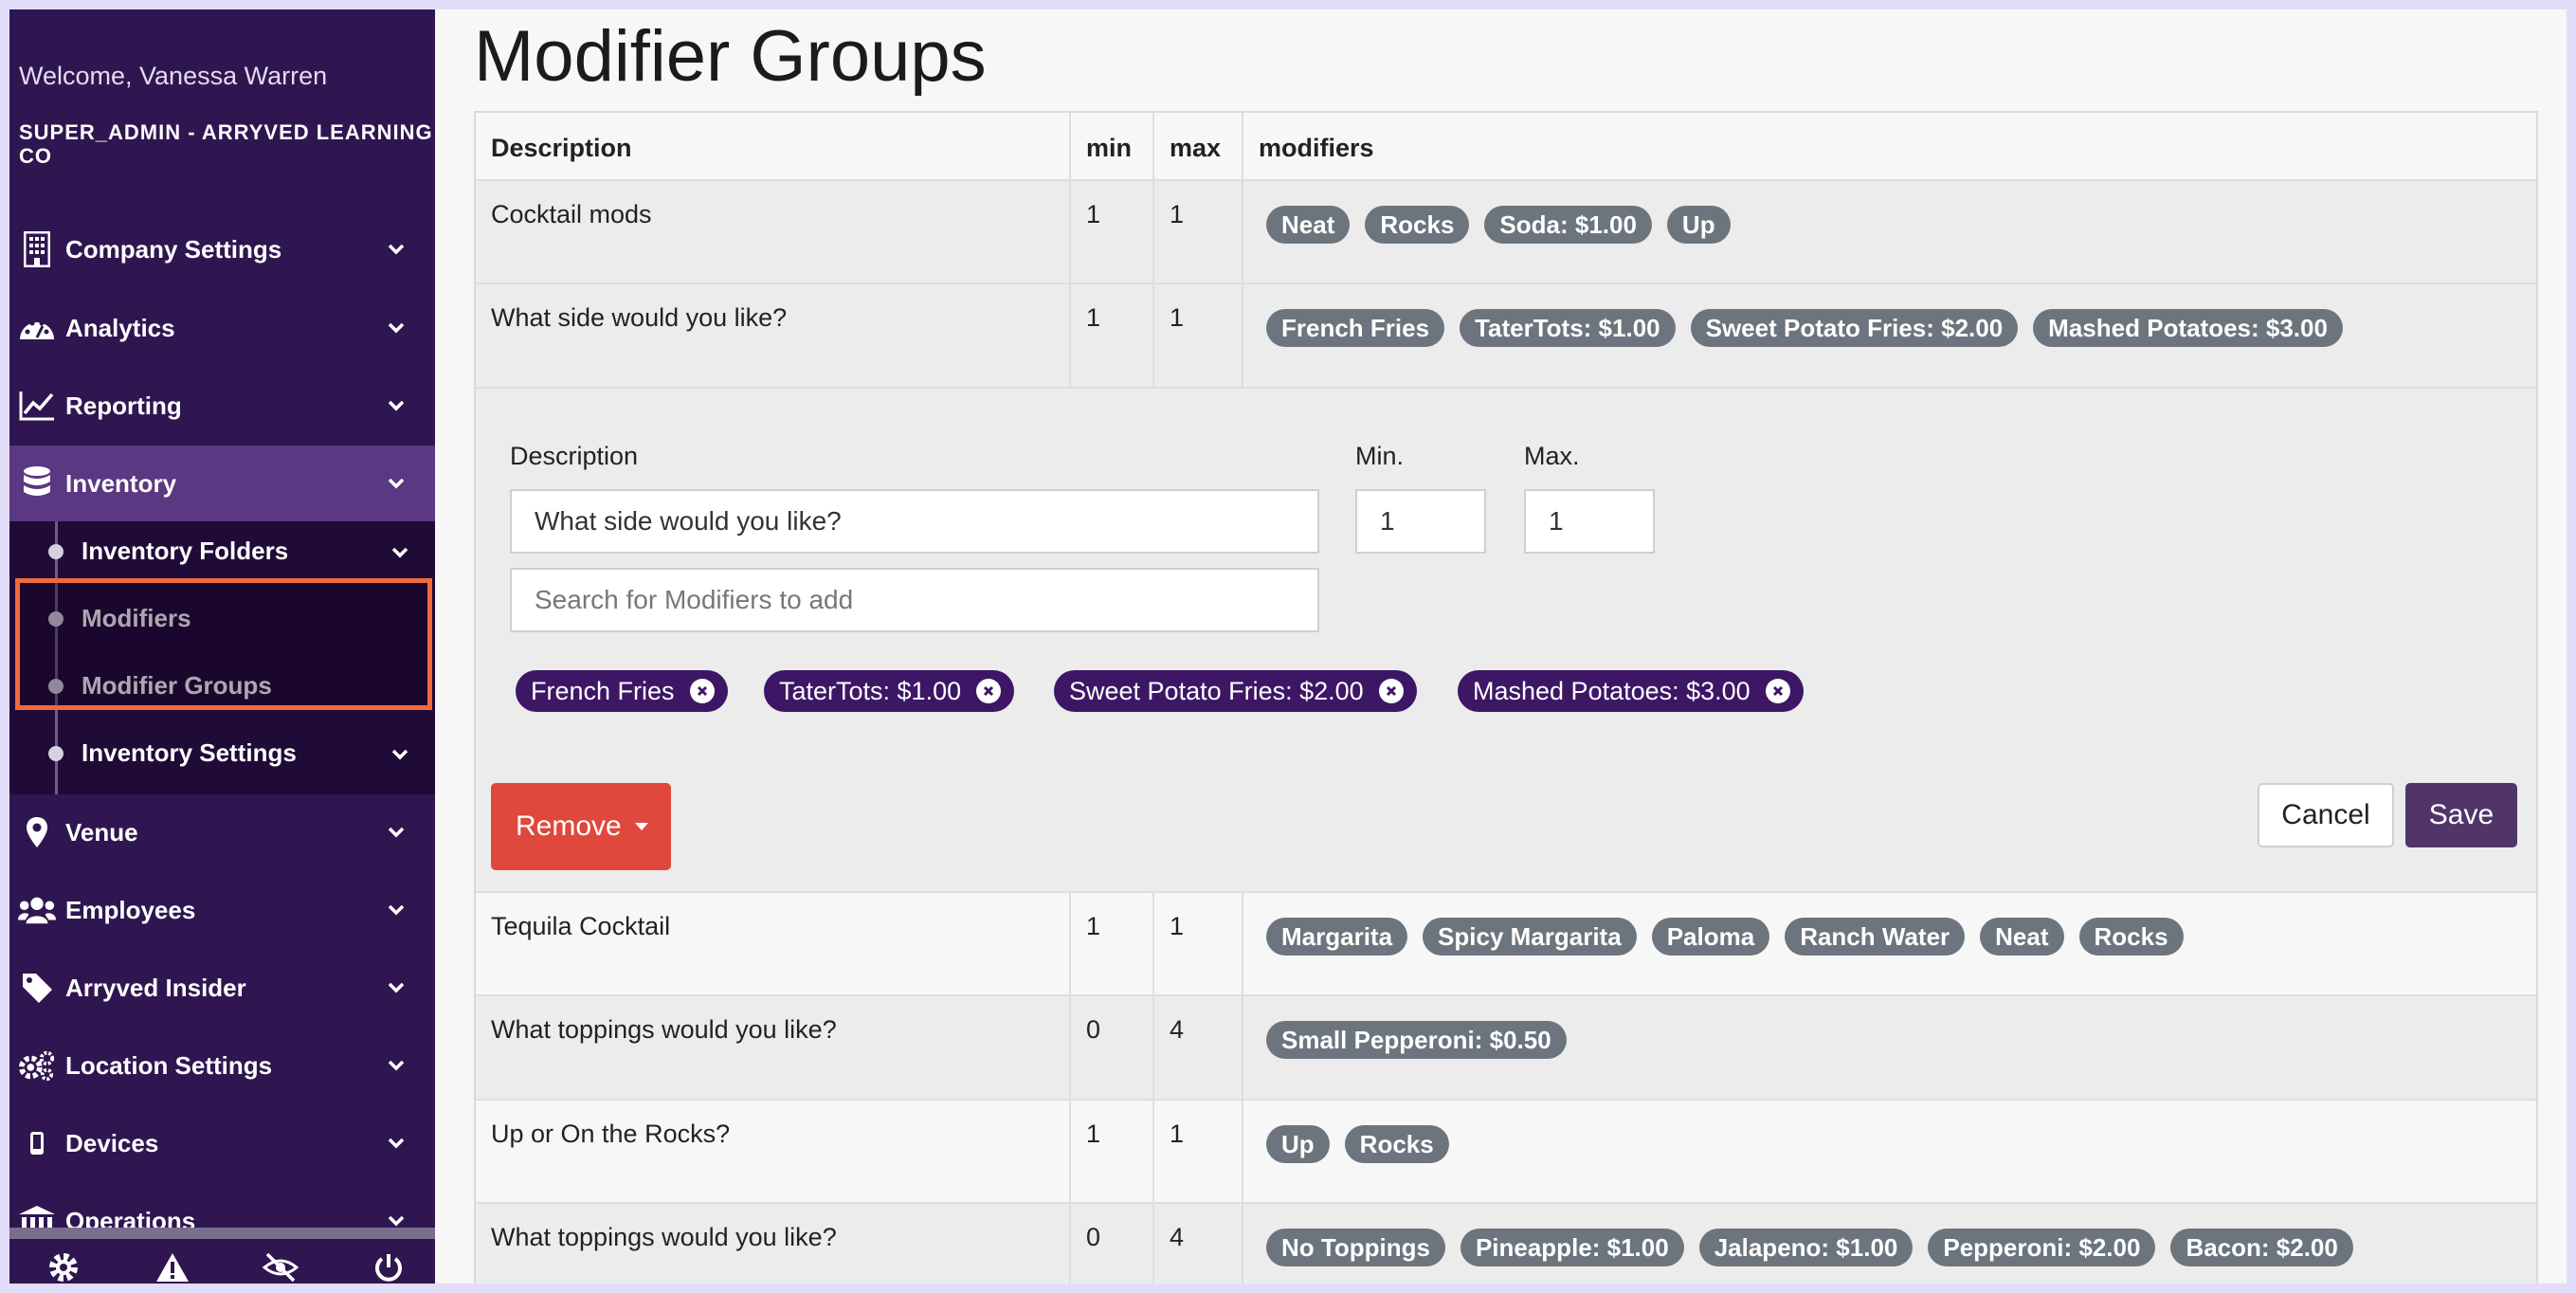 The width and height of the screenshot is (2576, 1293). What do you see at coordinates (1589, 522) in the screenshot?
I see `max-input` at bounding box center [1589, 522].